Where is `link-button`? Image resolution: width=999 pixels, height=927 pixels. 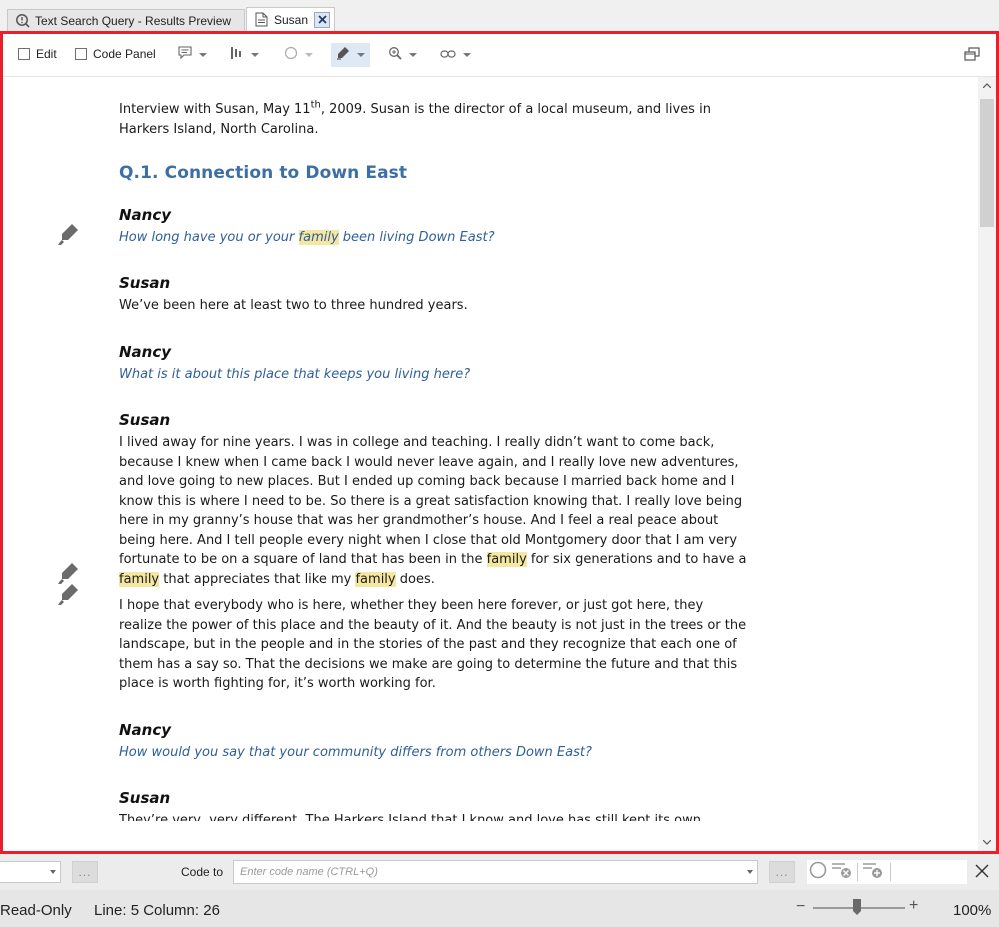
link-button is located at coordinates (455, 55).